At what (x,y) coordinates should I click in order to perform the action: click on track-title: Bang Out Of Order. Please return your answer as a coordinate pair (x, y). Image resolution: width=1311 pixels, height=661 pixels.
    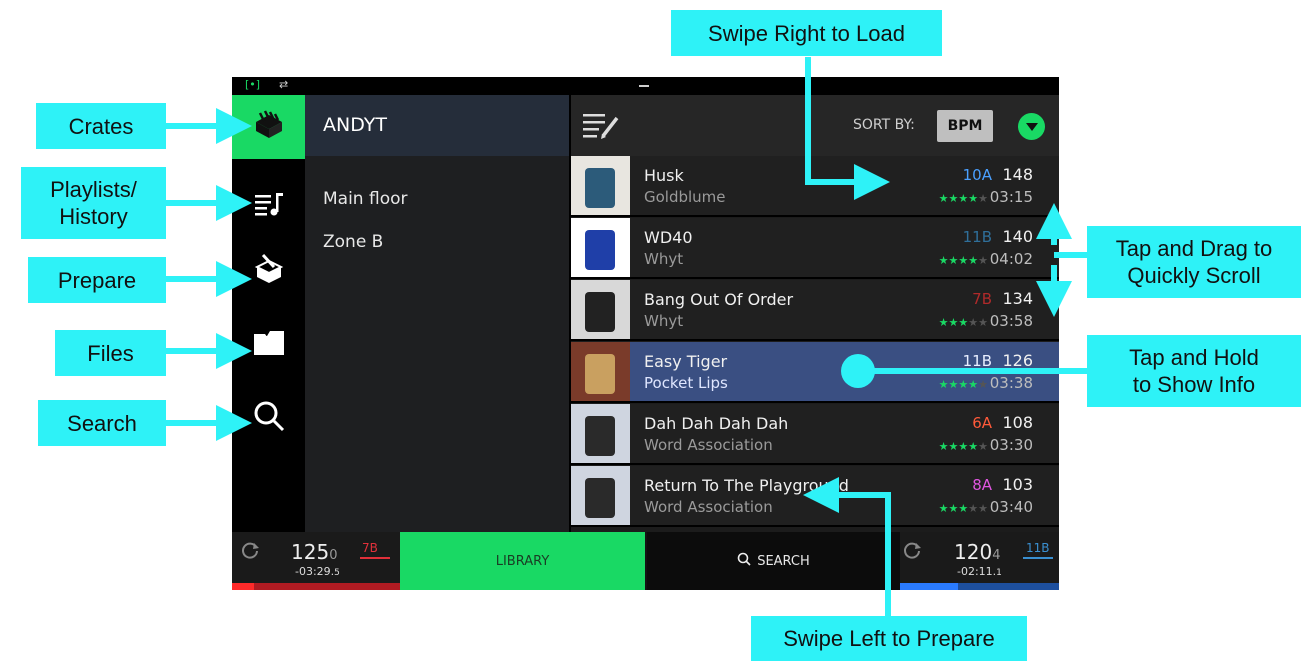
    Looking at the image, I should click on (719, 299).